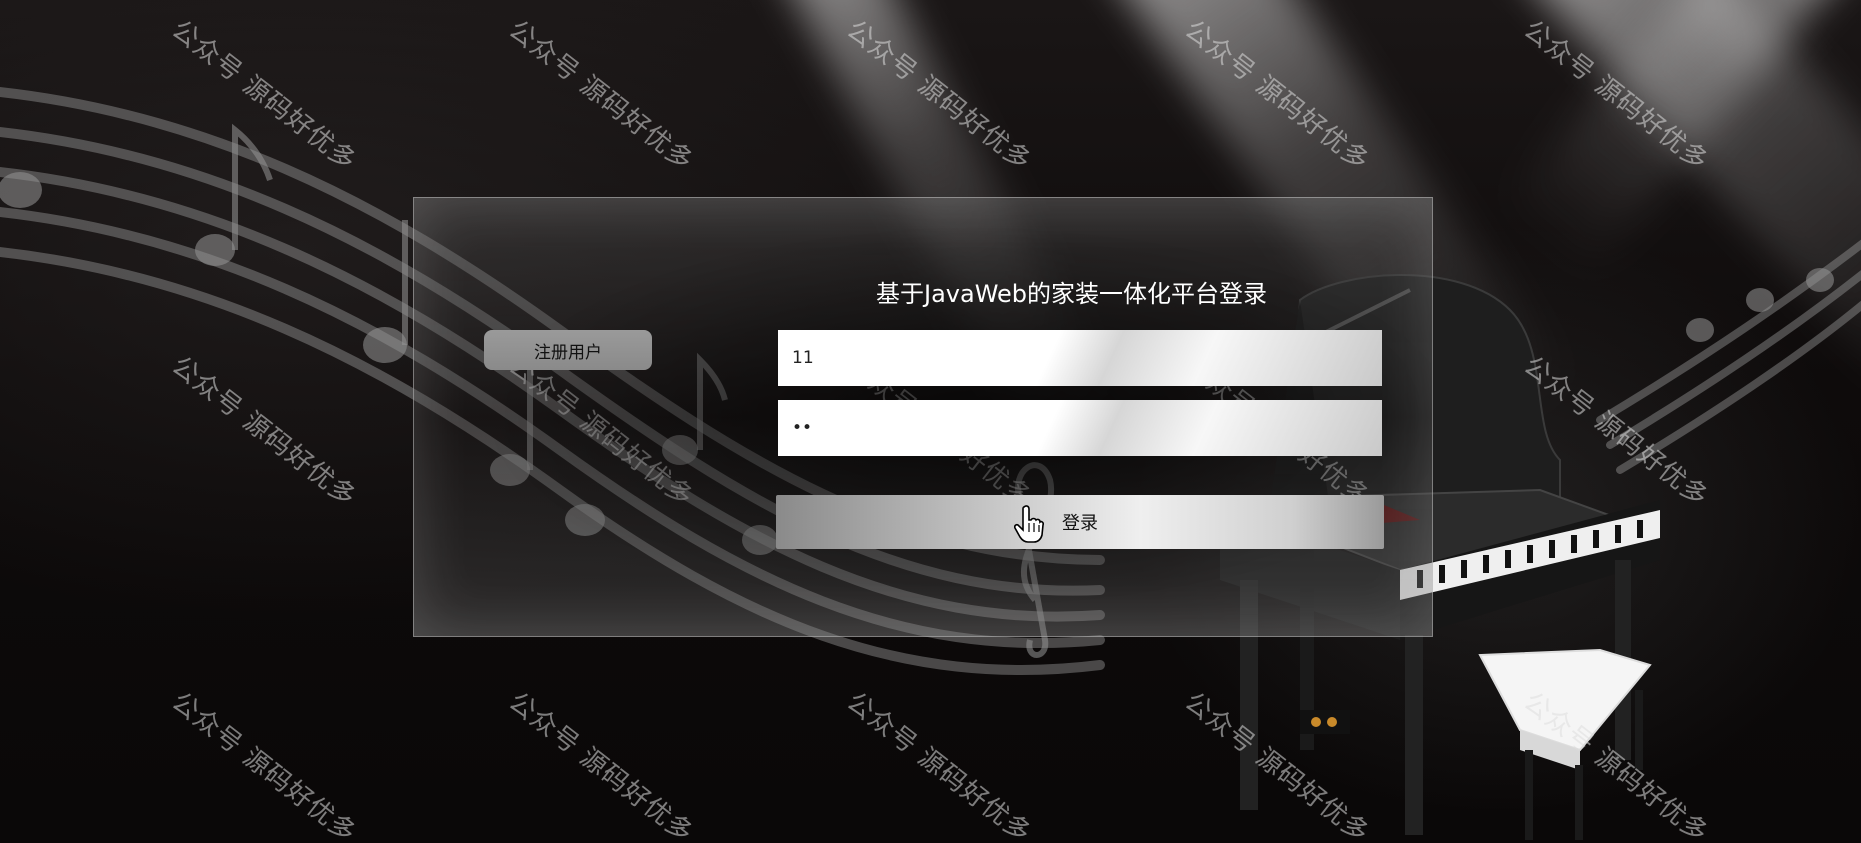 This screenshot has height=843, width=1861. Describe the element at coordinates (1080, 428) in the screenshot. I see `password-input` at that location.